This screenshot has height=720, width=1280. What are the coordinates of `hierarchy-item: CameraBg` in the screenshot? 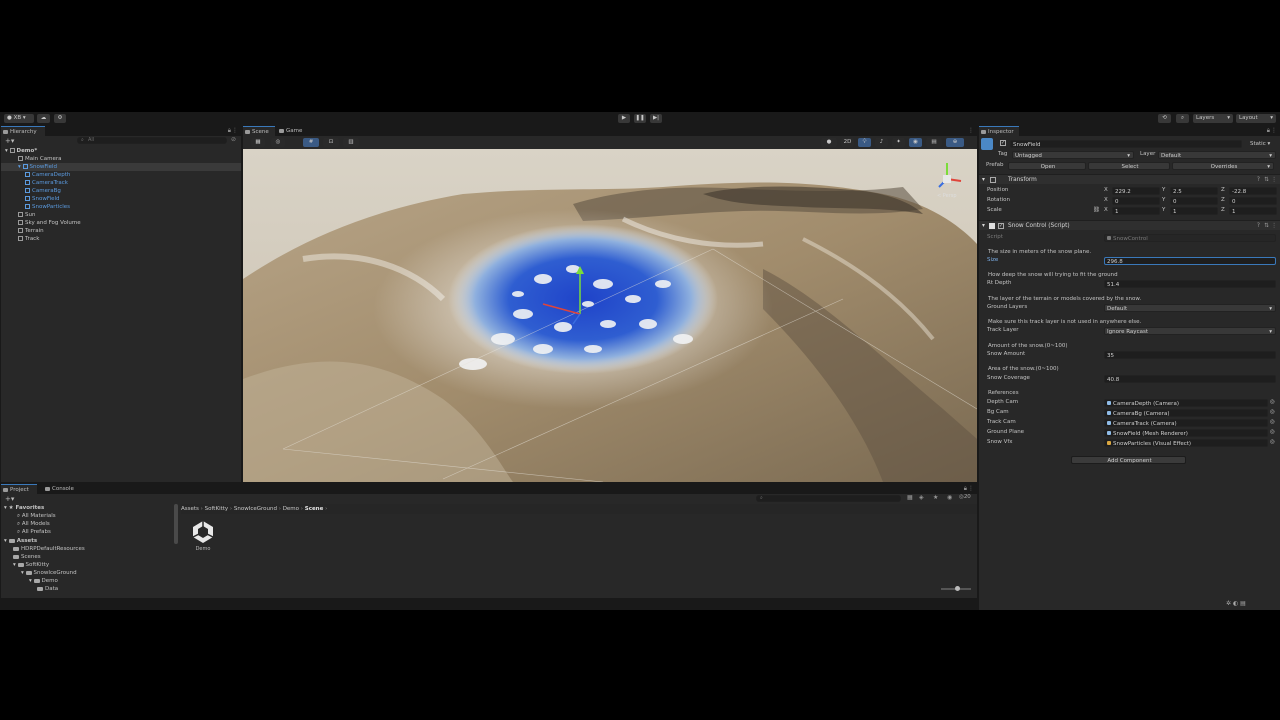 It's located at (121, 191).